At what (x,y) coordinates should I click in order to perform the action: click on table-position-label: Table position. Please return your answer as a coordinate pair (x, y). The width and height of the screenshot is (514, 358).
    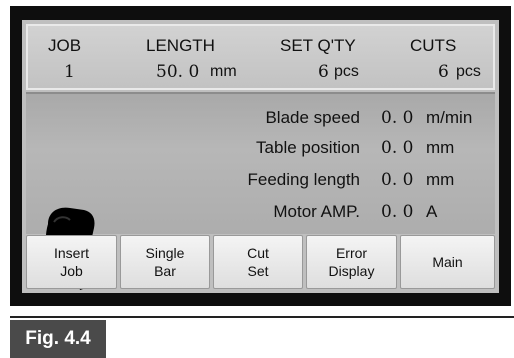
    Looking at the image, I should click on (308, 147).